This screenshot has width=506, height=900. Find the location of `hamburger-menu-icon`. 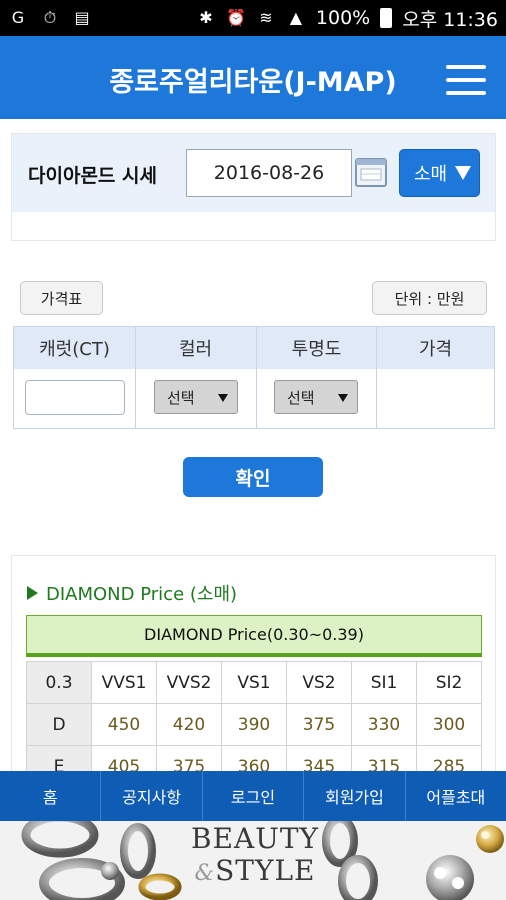

hamburger-menu-icon is located at coordinates (466, 80).